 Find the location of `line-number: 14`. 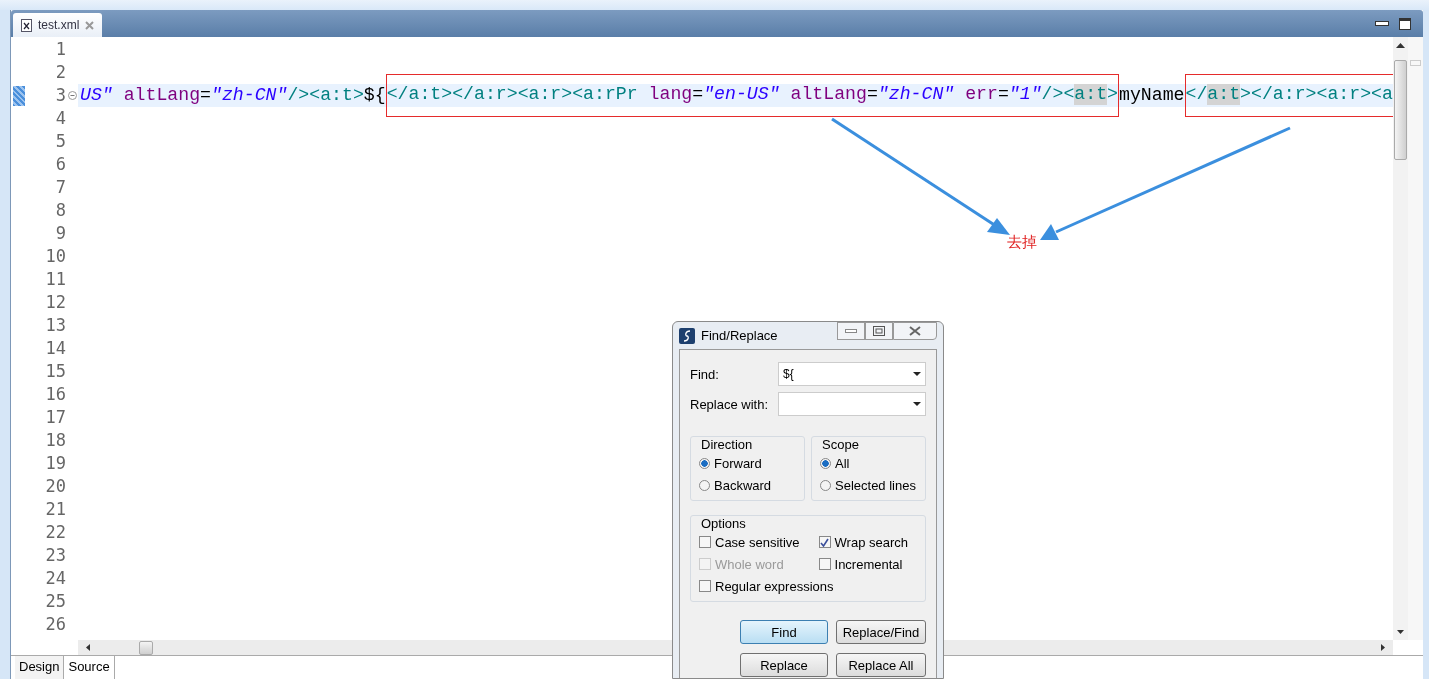

line-number: 14 is located at coordinates (55, 348).